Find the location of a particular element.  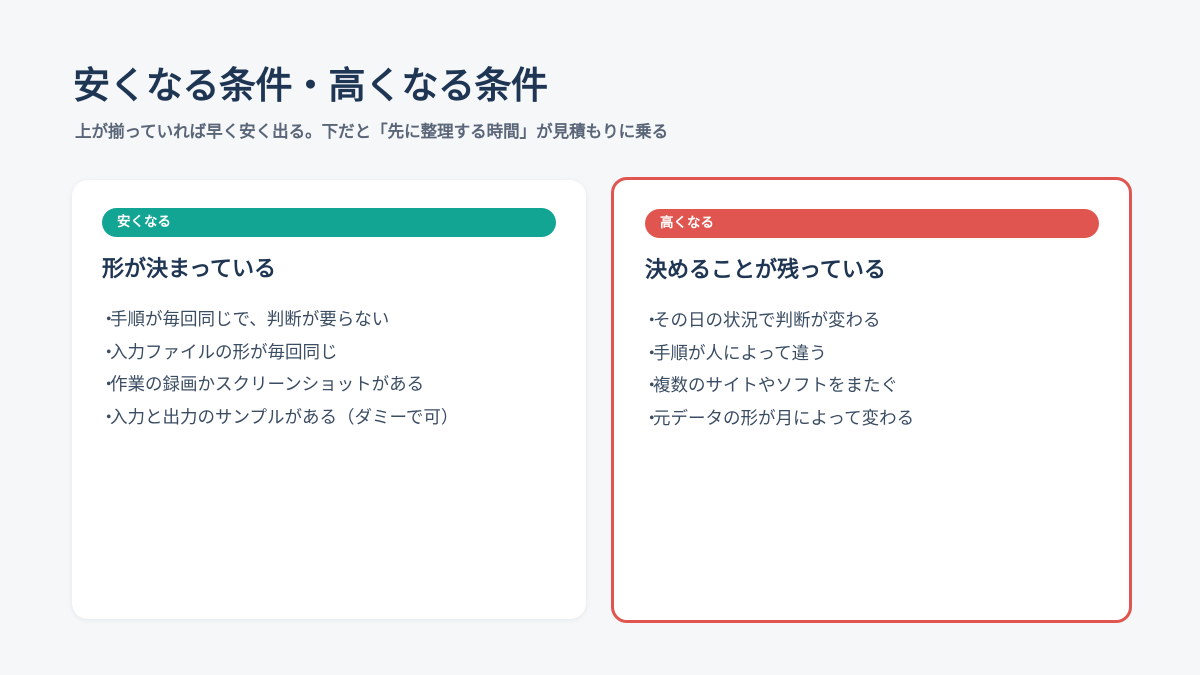

list-item-text: 手順が毎回同じで、判断が要らない is located at coordinates (250, 320).